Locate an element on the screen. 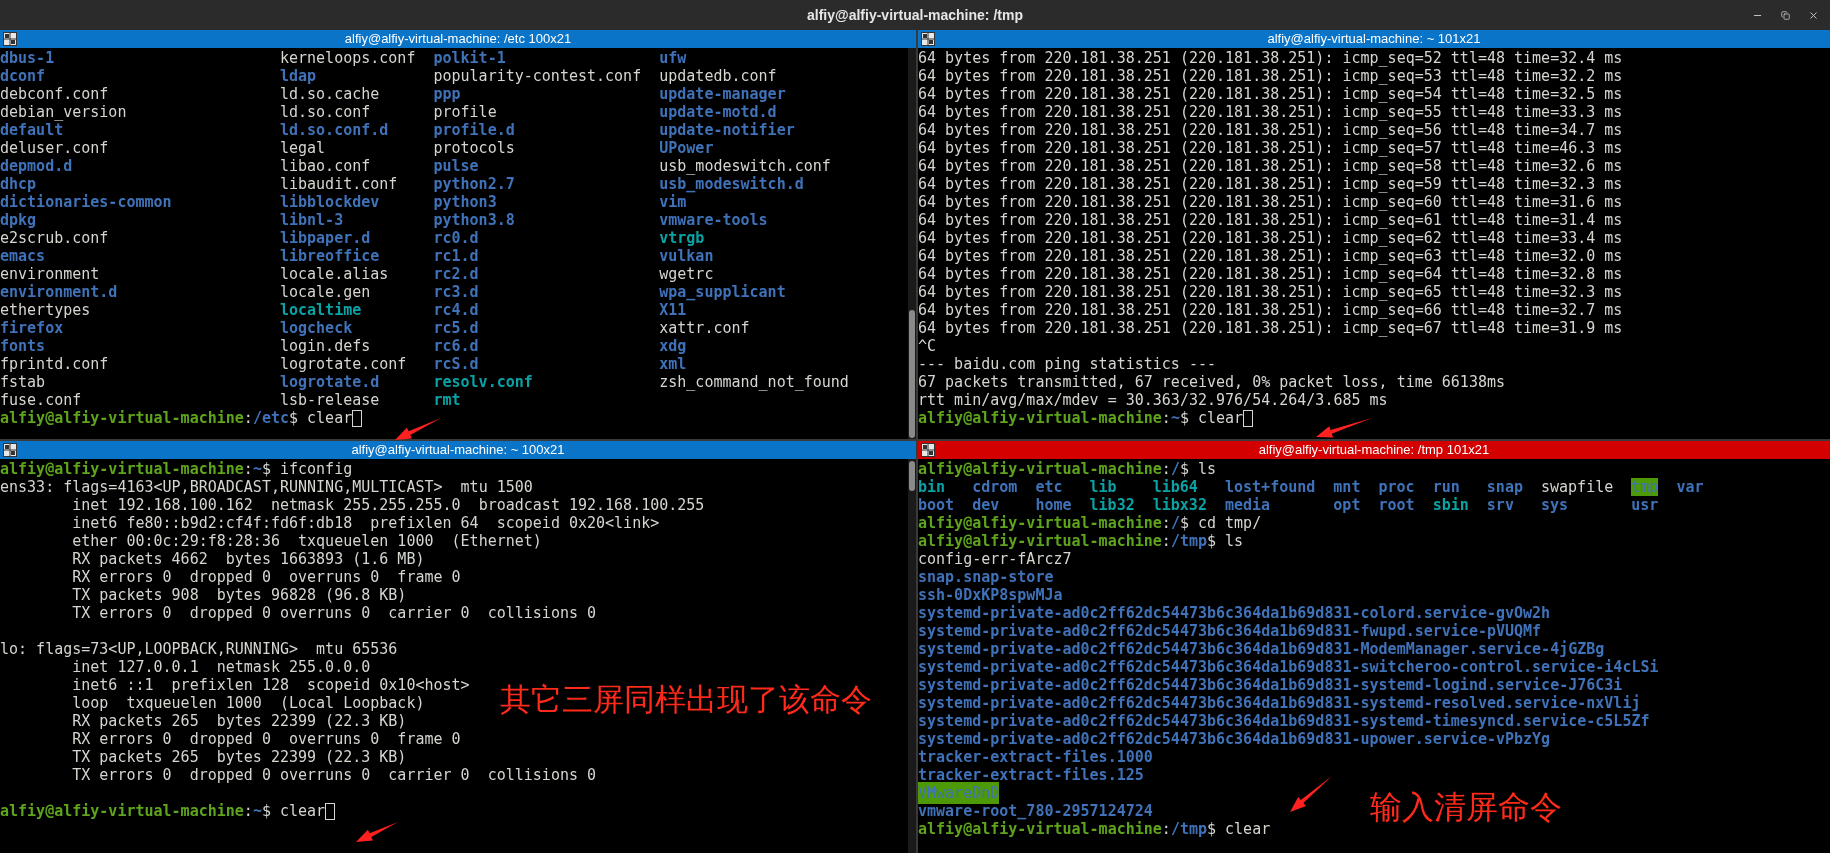 This screenshot has width=1830, height=853. file-name: deluser.conf is located at coordinates (54, 147).